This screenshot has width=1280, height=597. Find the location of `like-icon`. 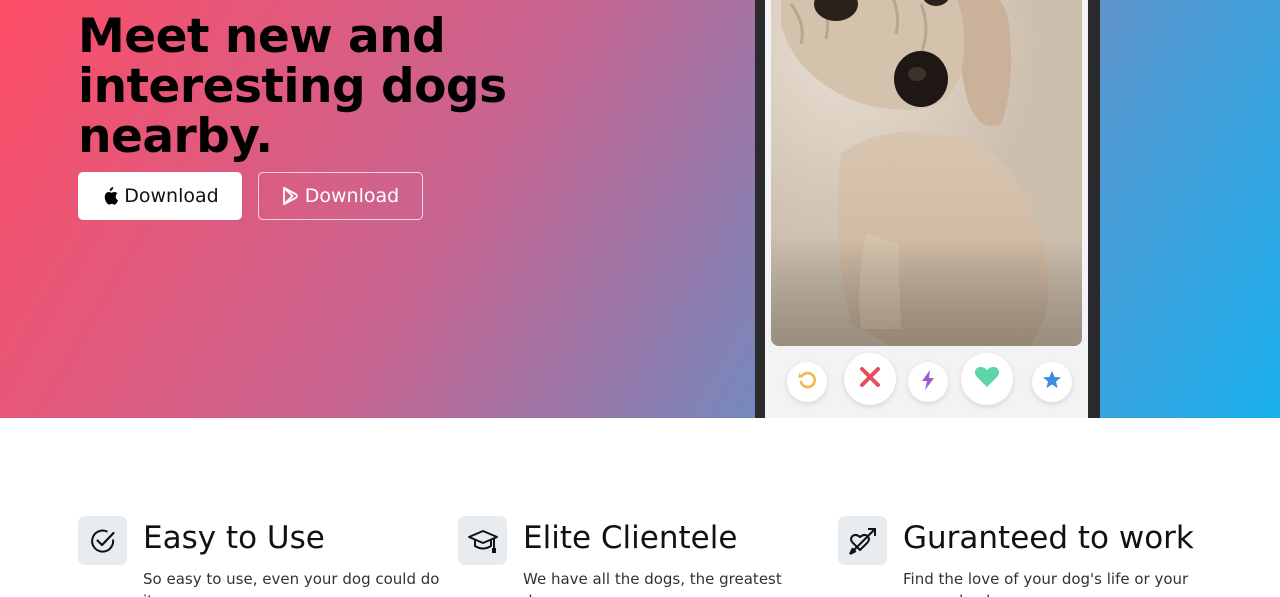

like-icon is located at coordinates (987, 379).